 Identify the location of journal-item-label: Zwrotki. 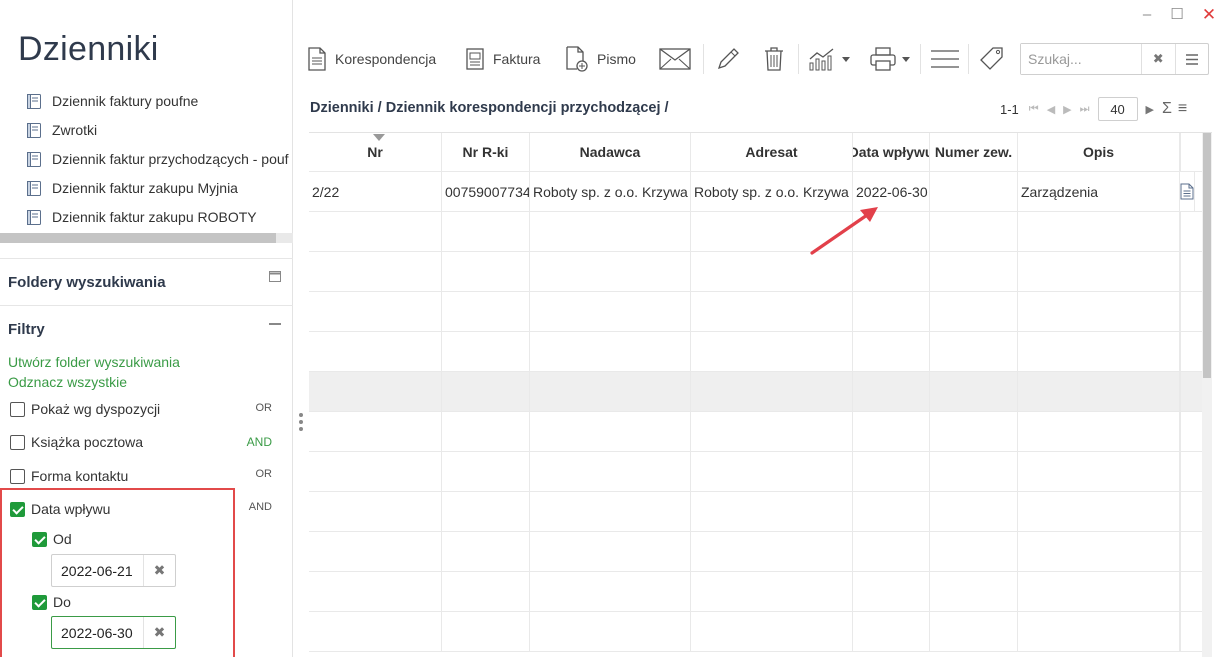
(75, 130).